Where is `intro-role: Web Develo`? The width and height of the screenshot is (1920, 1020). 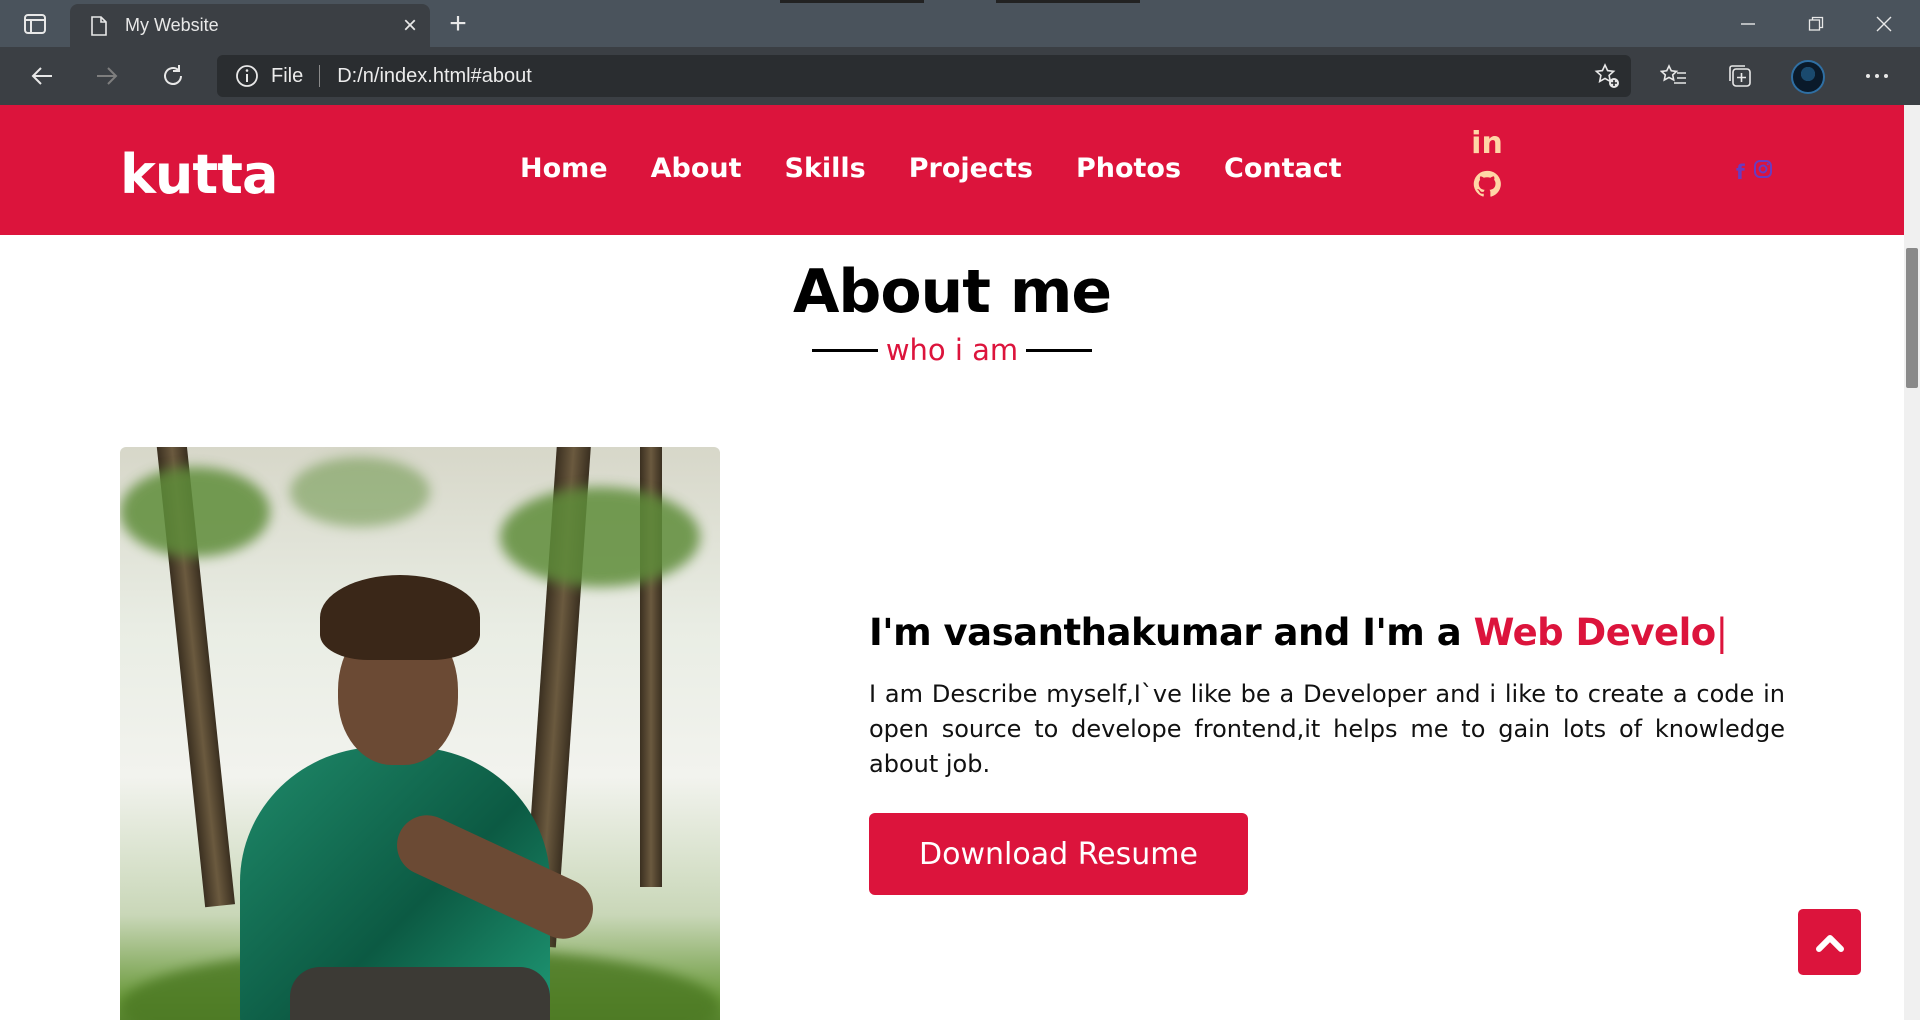
intro-role: Web Develo is located at coordinates (1595, 632).